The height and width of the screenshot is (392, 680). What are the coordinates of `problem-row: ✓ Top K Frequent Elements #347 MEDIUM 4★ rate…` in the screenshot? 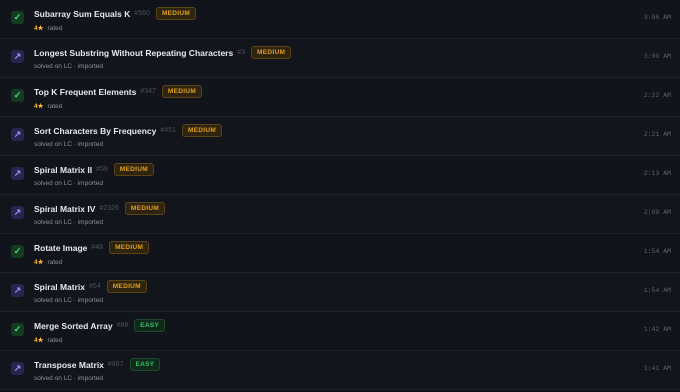 It's located at (340, 97).